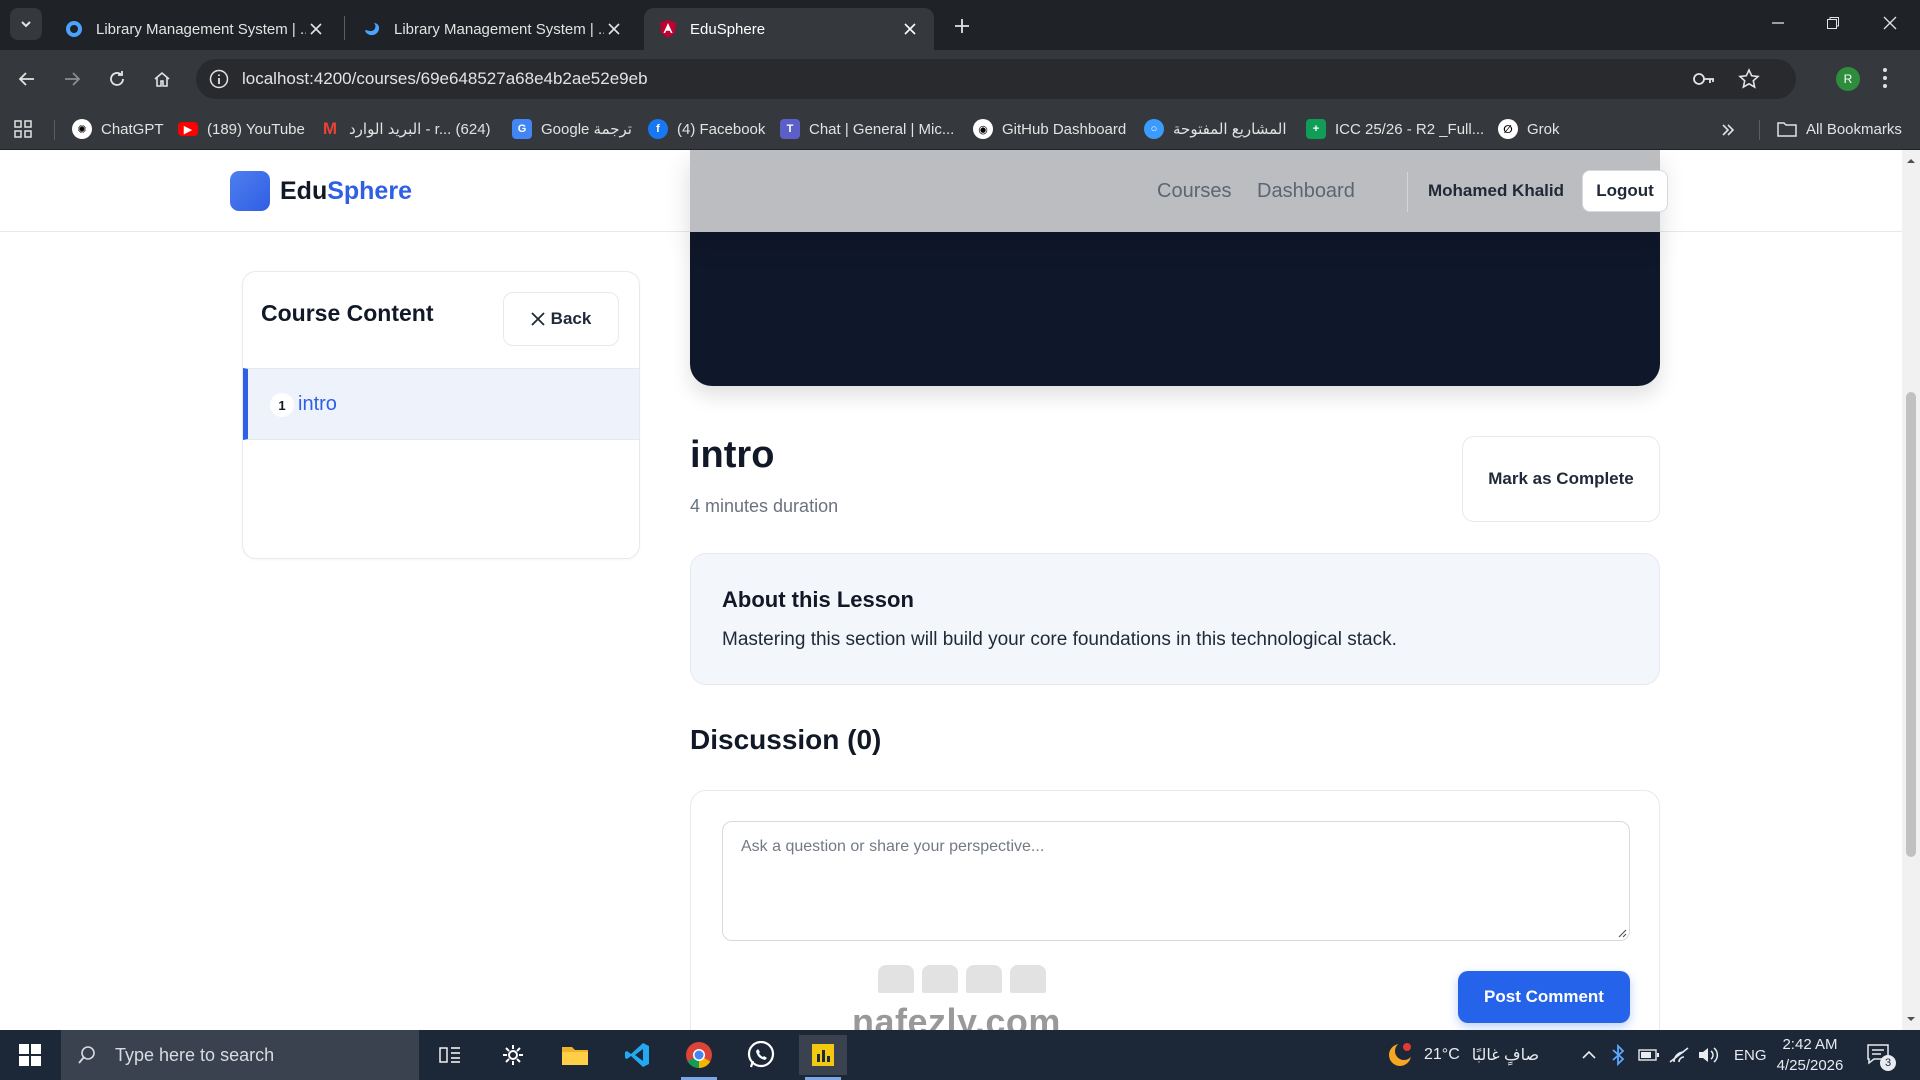 The image size is (1920, 1080). I want to click on minimize-button, so click(1778, 23).